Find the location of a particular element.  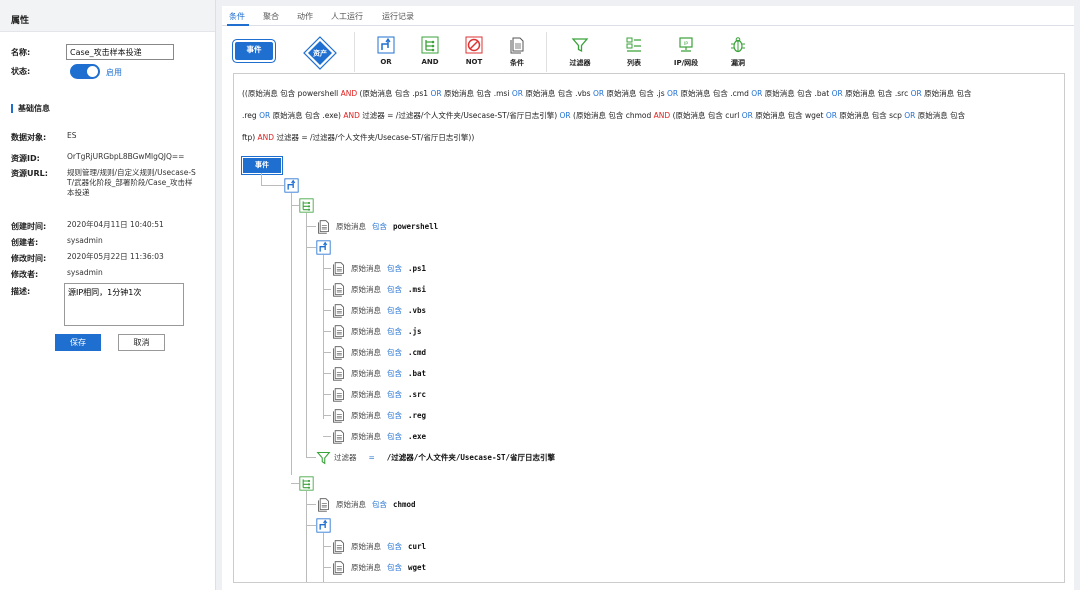

condition-node-text: 原始消息 包含 chmod is located at coordinates (376, 504).